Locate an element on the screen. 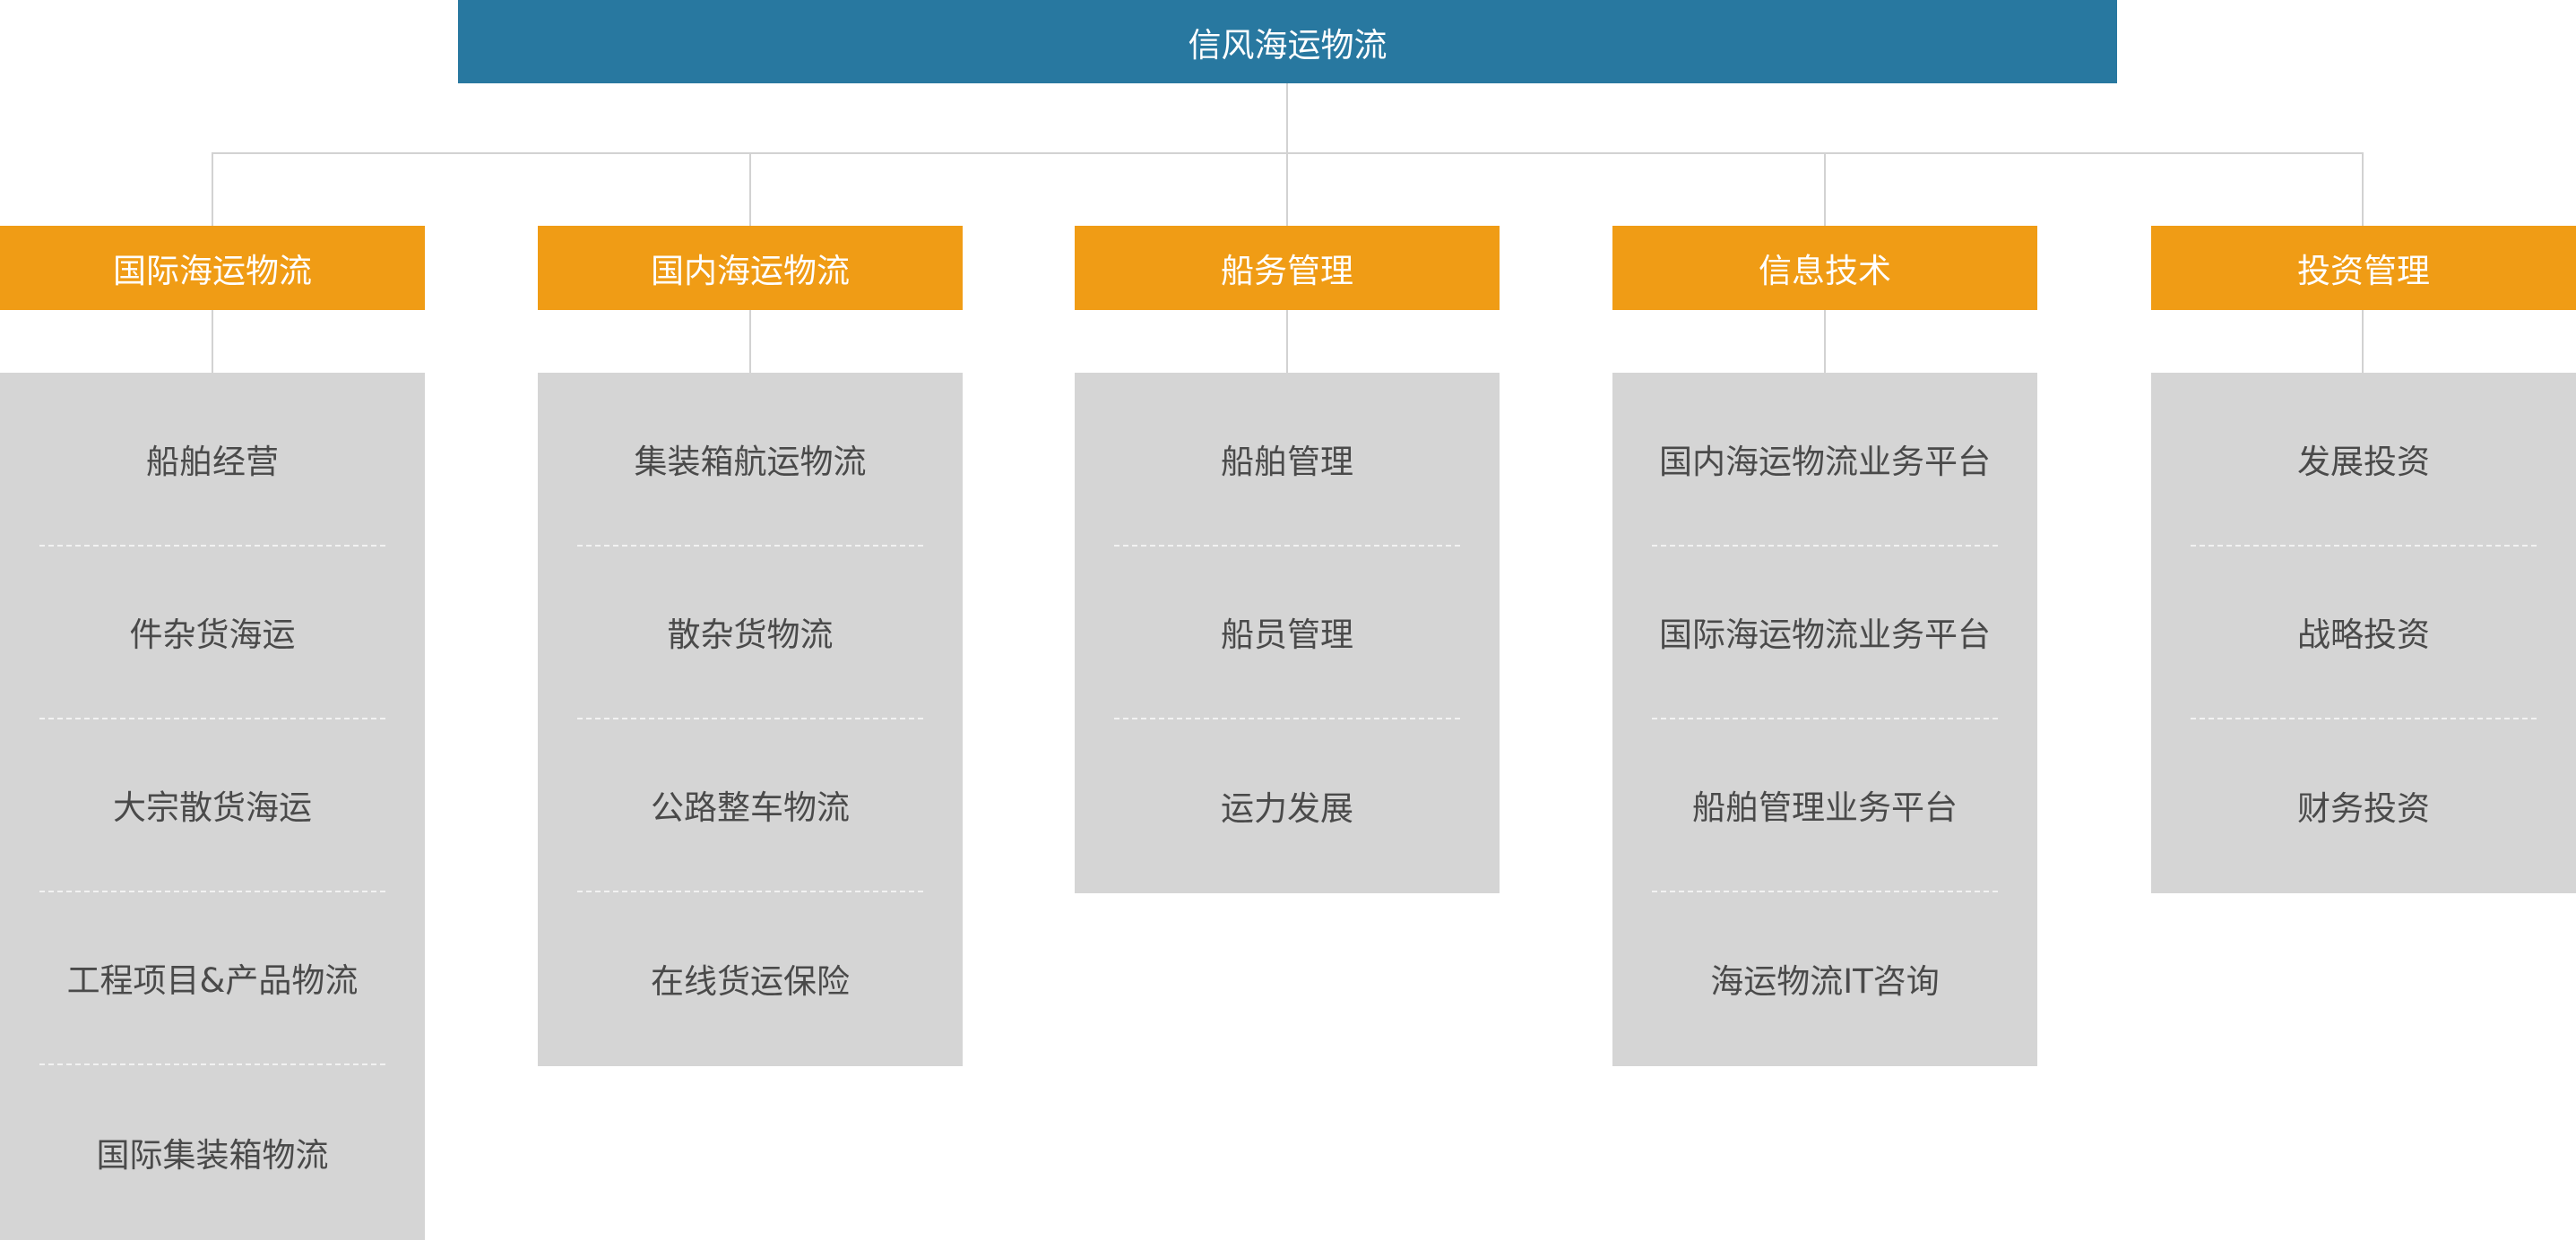 Image resolution: width=2576 pixels, height=1240 pixels. dept-investment-management: 投资管理 is located at coordinates (2363, 268).